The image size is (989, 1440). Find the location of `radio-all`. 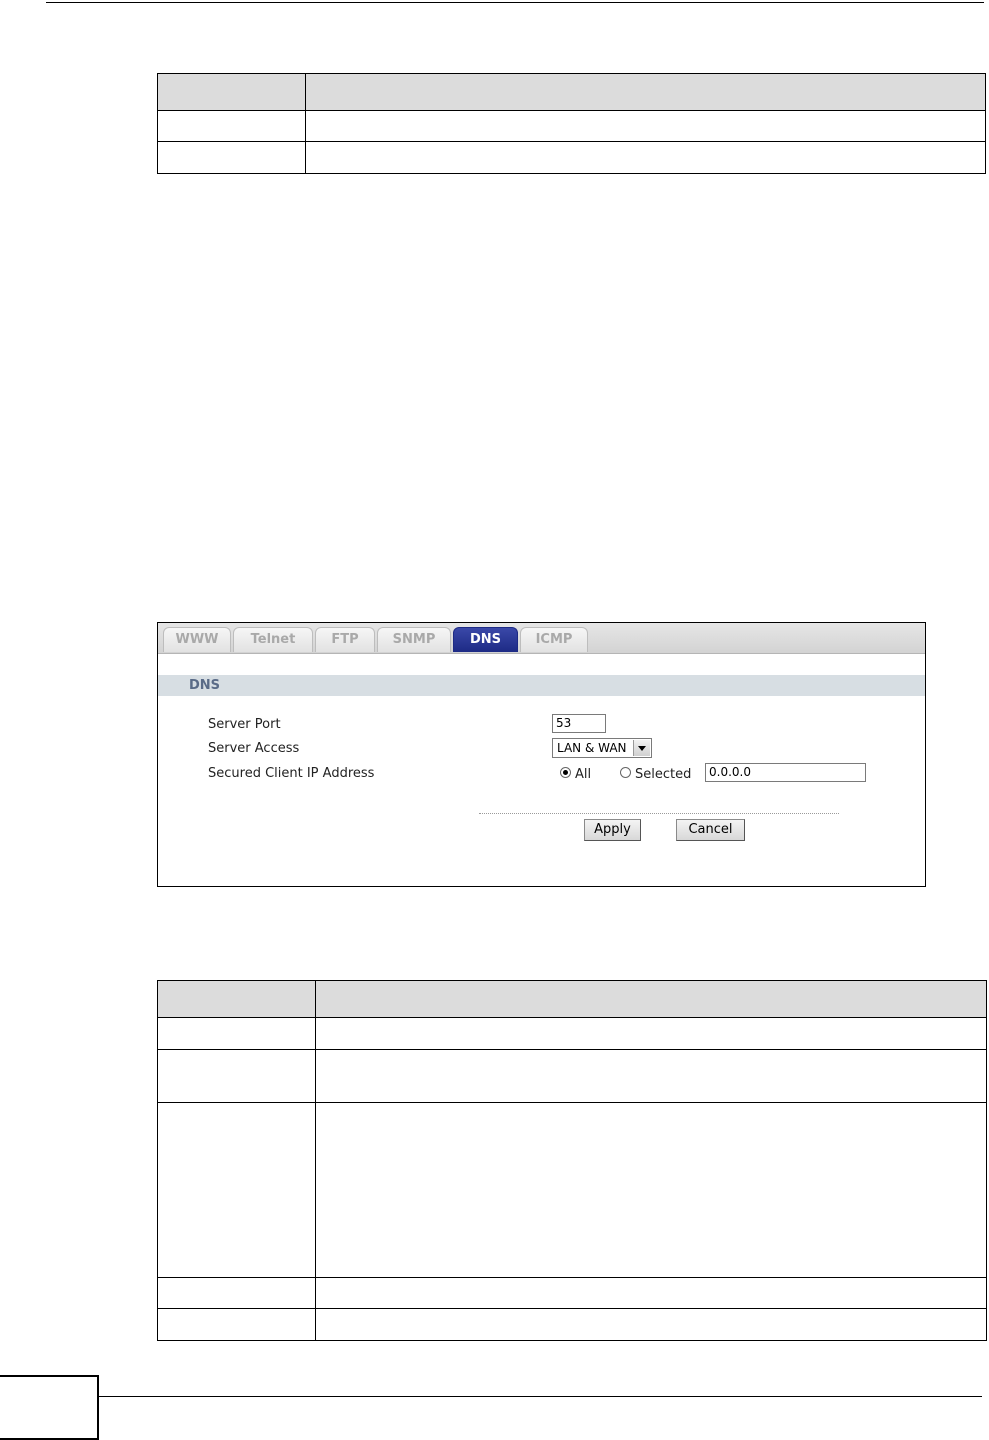

radio-all is located at coordinates (565, 772).